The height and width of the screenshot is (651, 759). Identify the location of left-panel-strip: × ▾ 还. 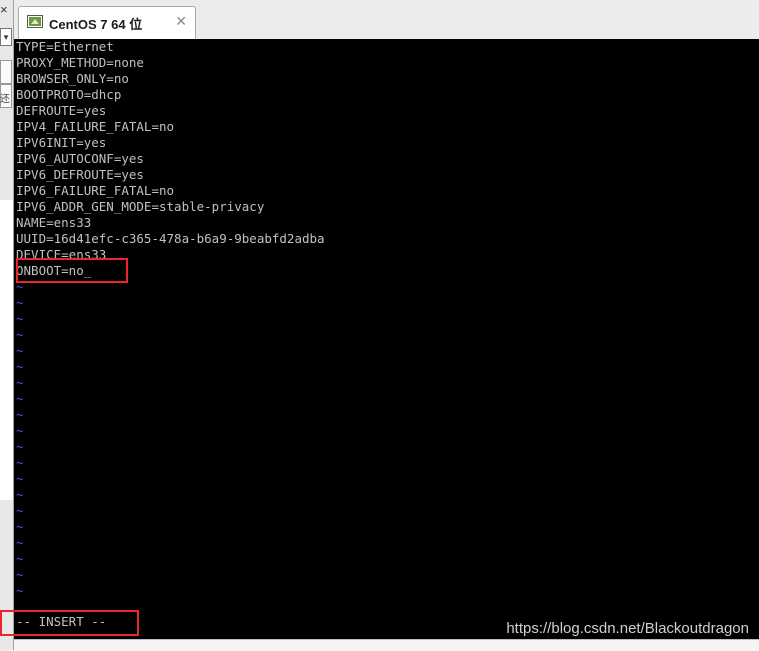
(7, 325).